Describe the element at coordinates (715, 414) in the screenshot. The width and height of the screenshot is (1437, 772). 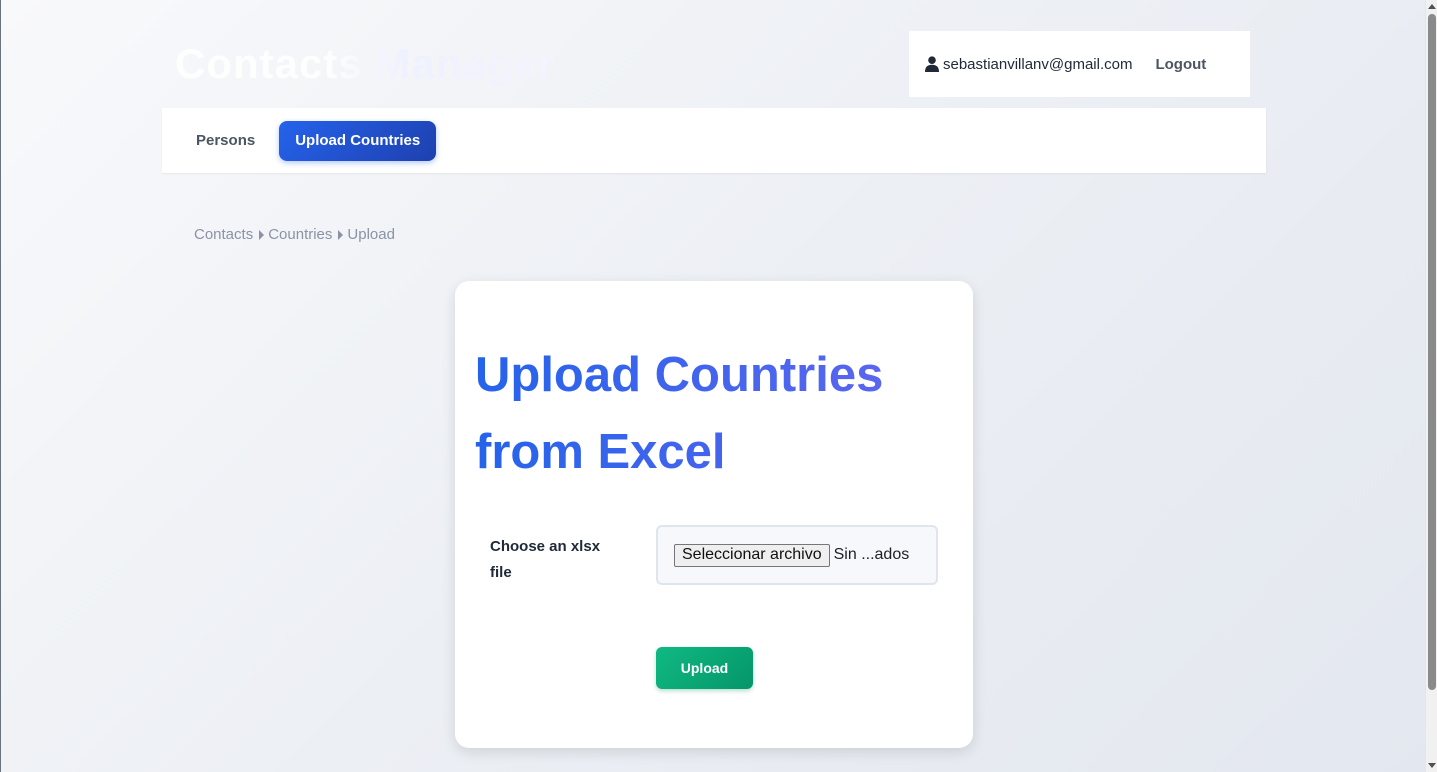
I see `page-title: Upload Countries from Excel` at that location.